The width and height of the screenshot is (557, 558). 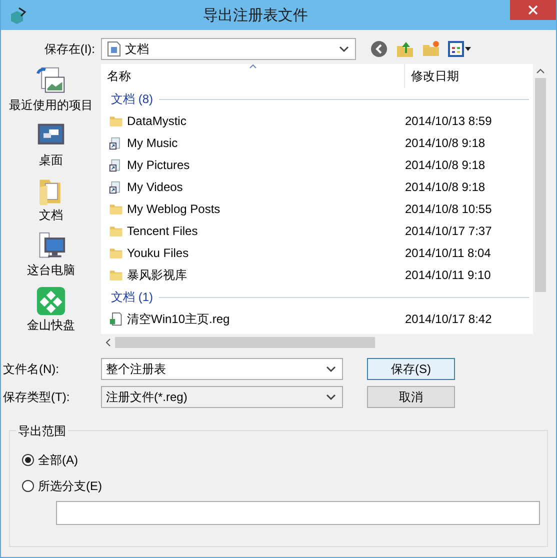 What do you see at coordinates (411, 369) in the screenshot?
I see `save-button: 保存(S)` at bounding box center [411, 369].